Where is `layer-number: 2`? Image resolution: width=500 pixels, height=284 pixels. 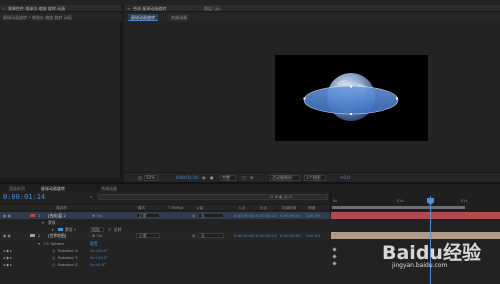 layer-number: 2 is located at coordinates (39, 235).